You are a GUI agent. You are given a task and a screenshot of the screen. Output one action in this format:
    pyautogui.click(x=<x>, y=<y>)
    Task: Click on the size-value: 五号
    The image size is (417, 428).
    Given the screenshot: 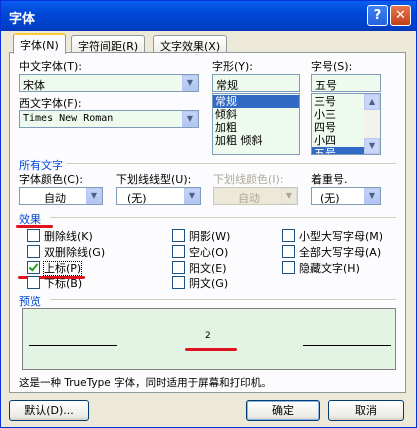 What is the action you would take?
    pyautogui.click(x=326, y=85)
    